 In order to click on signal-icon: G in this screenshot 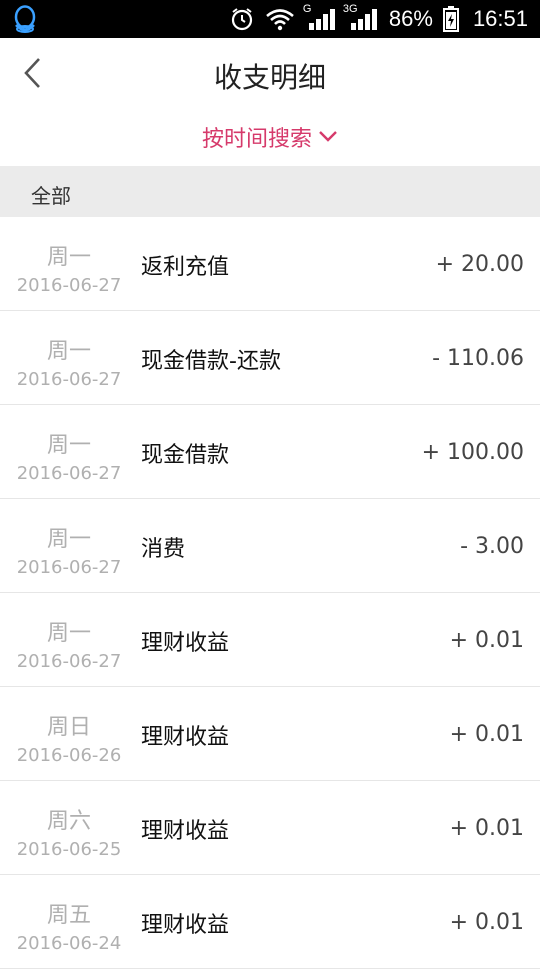, I will do `click(320, 17)`.